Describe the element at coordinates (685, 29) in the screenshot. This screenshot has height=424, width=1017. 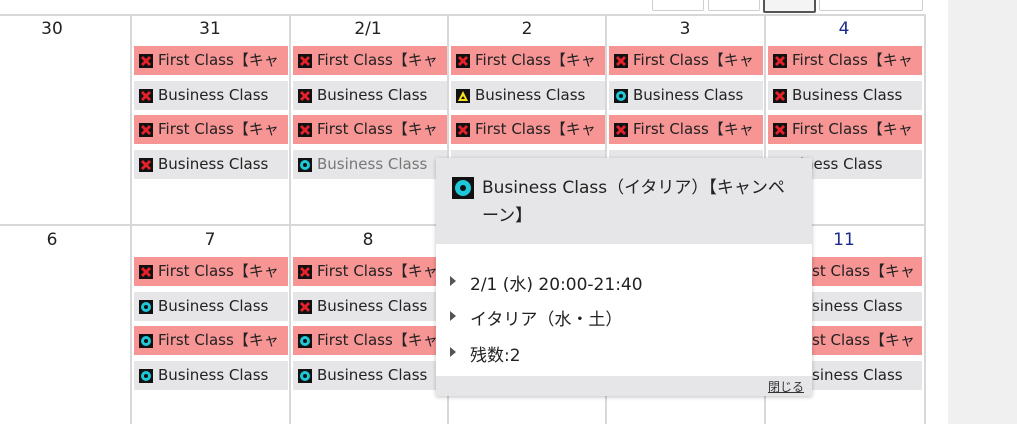
I see `day-number: 3` at that location.